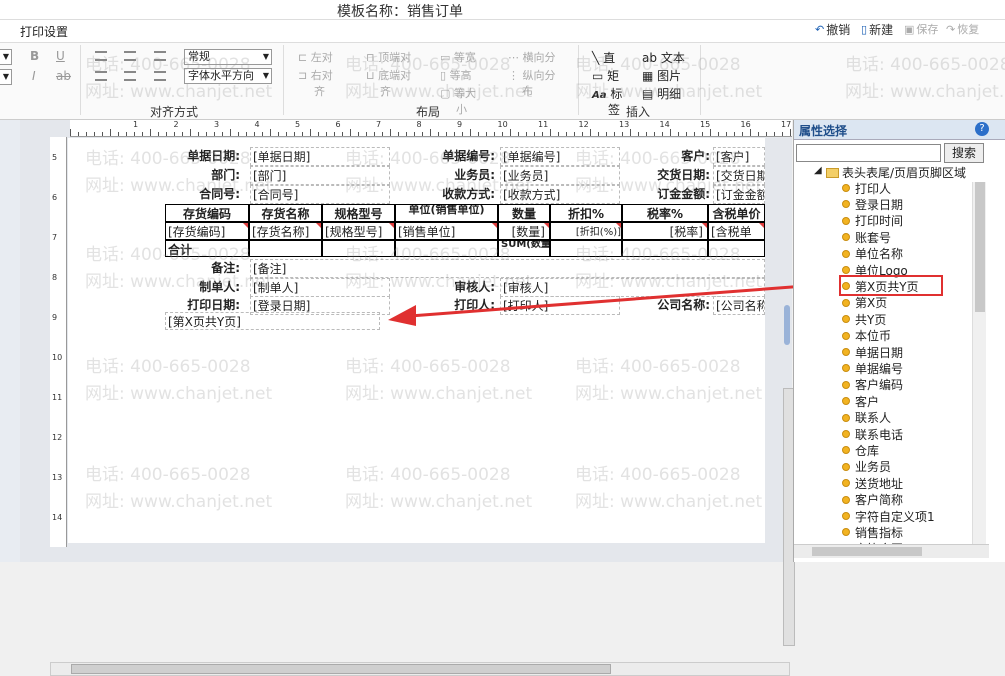  Describe the element at coordinates (877, 29) in the screenshot. I see `new-button: ▯ 新建` at that location.